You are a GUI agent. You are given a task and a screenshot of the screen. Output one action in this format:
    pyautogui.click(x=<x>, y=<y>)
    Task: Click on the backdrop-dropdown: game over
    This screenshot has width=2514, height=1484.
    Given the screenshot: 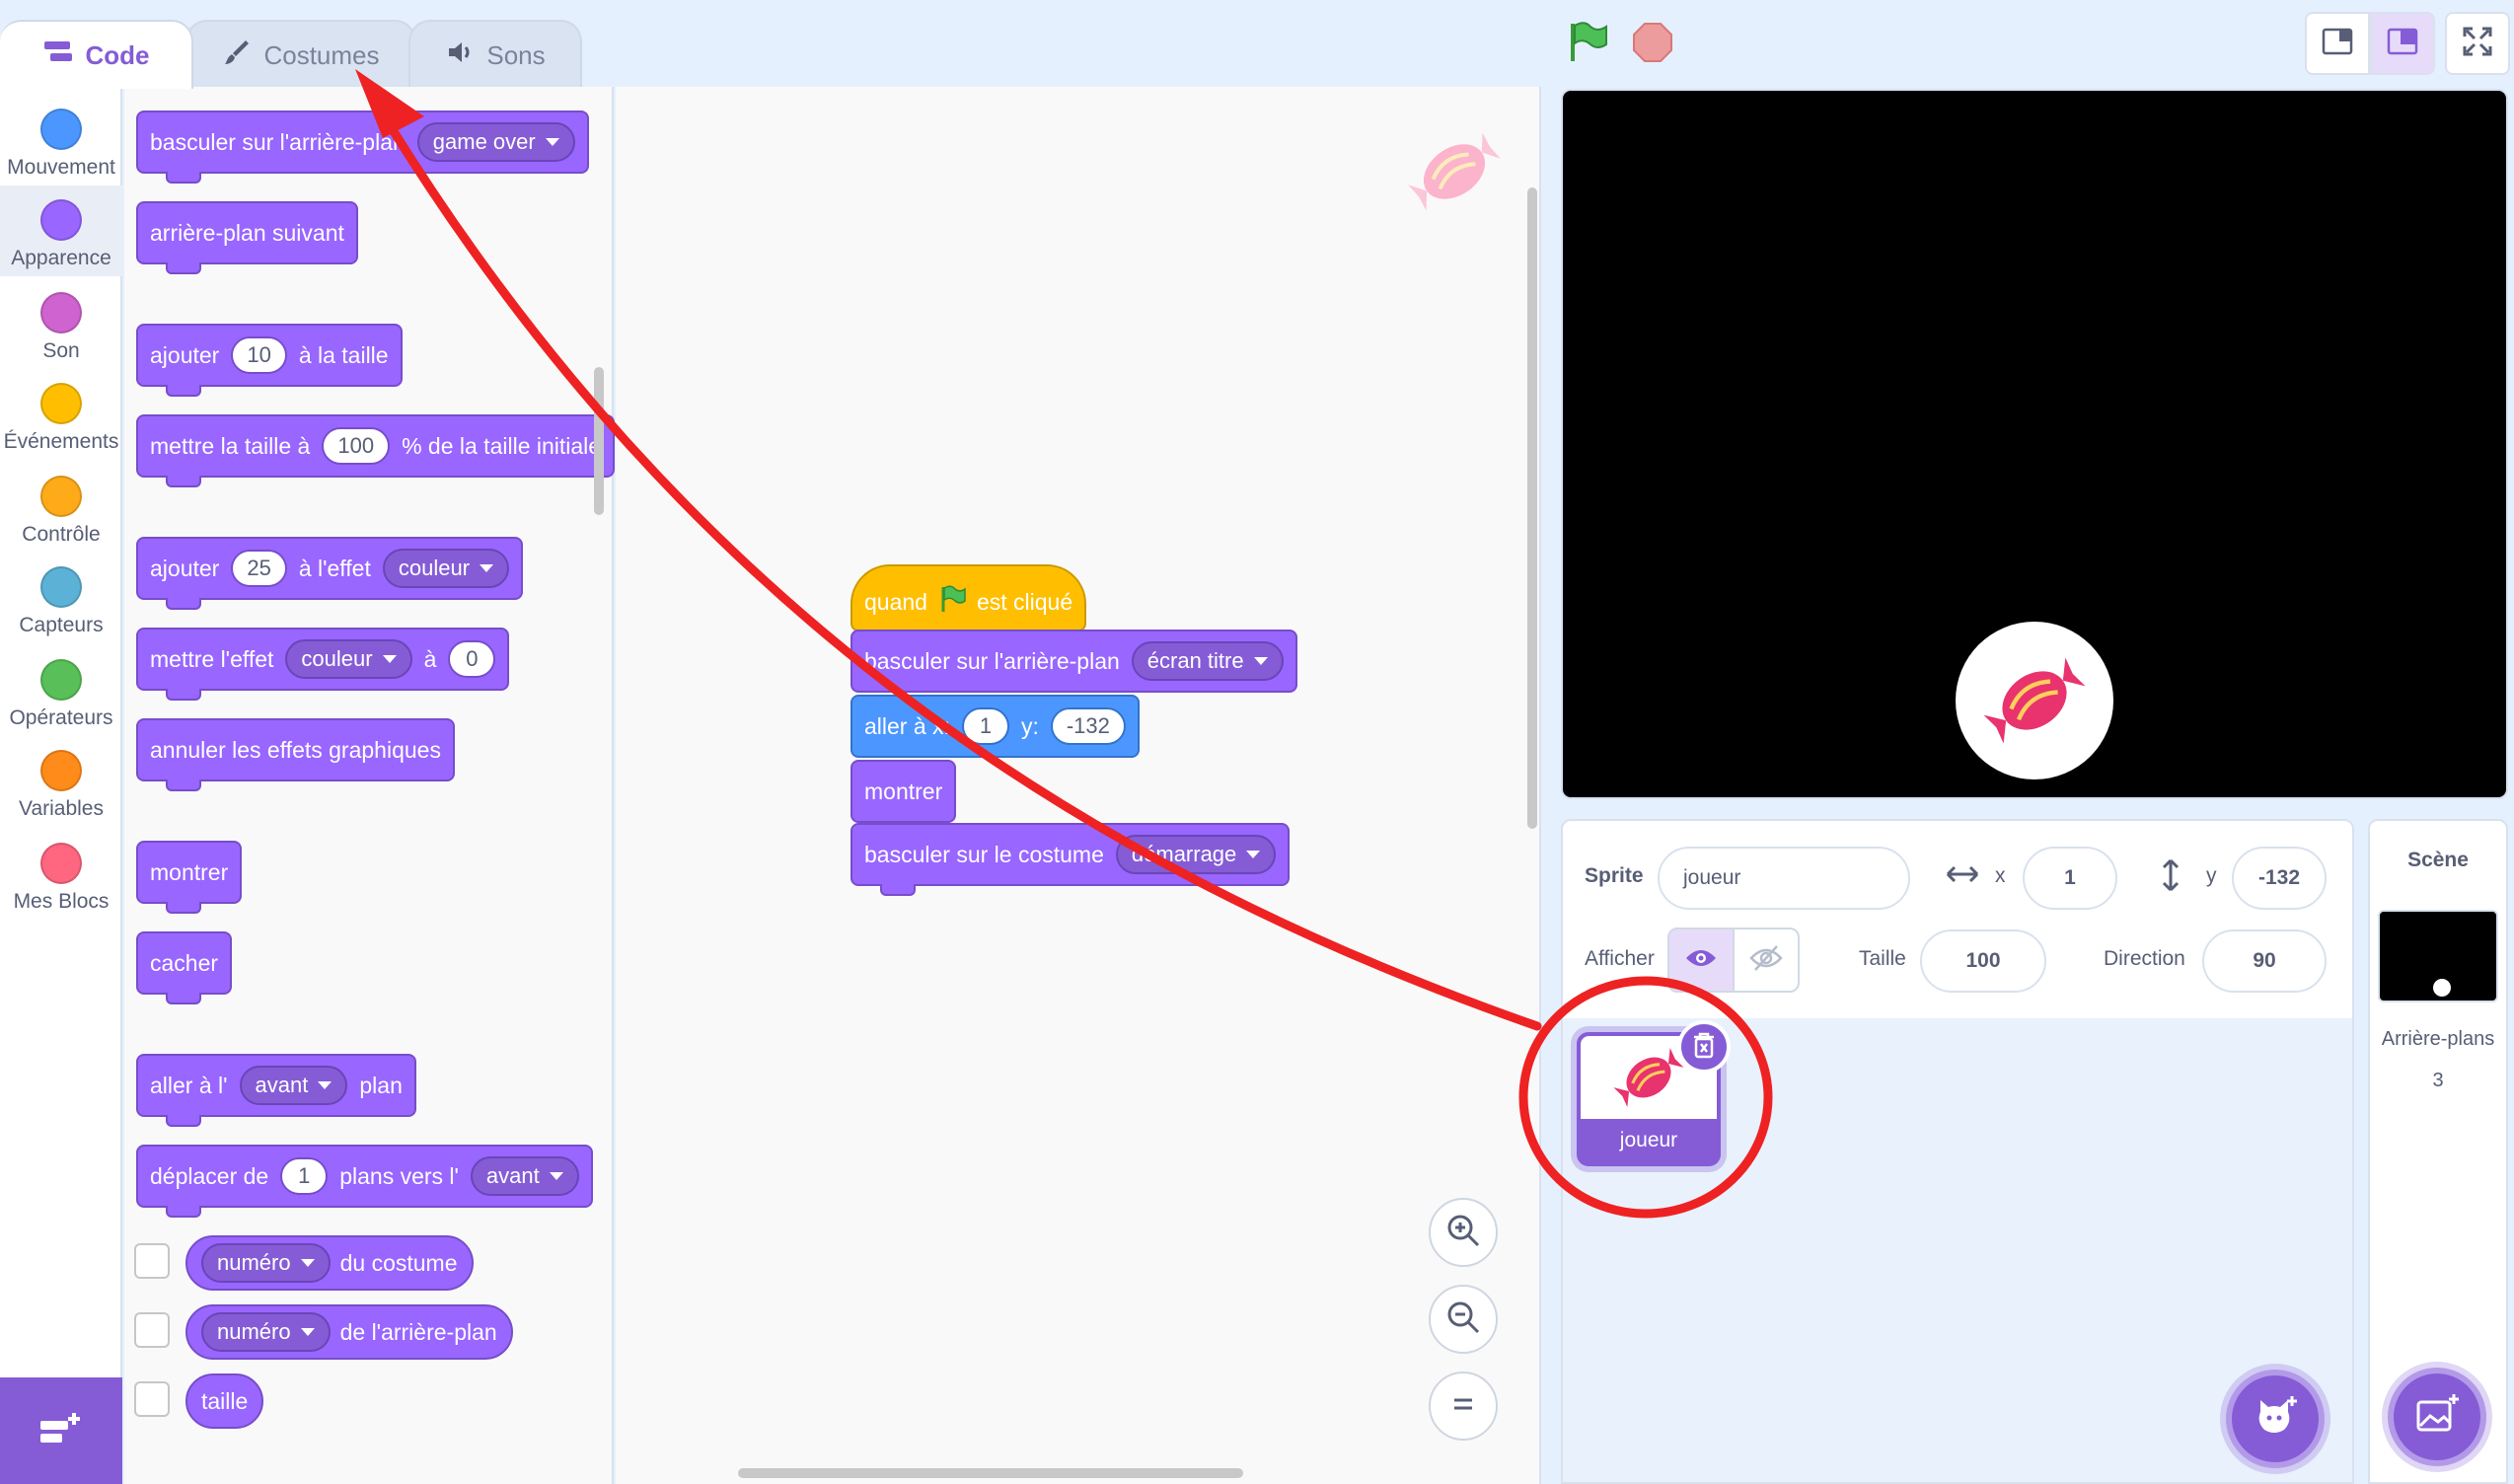 What is the action you would take?
    pyautogui.click(x=495, y=142)
    